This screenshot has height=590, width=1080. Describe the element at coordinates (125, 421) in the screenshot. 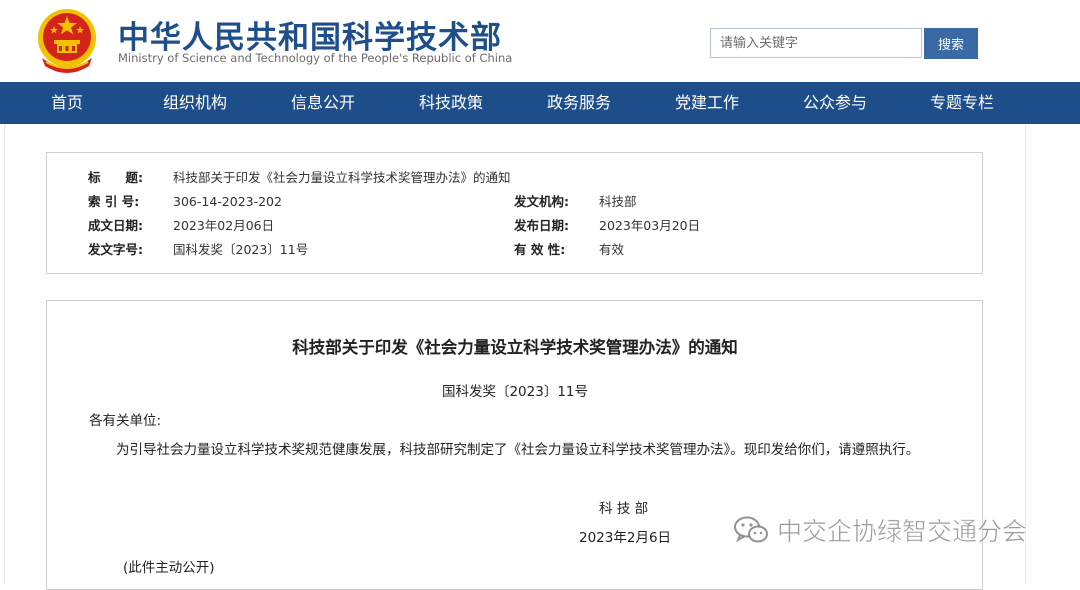

I see `document-salutation: 各有关单位:` at that location.